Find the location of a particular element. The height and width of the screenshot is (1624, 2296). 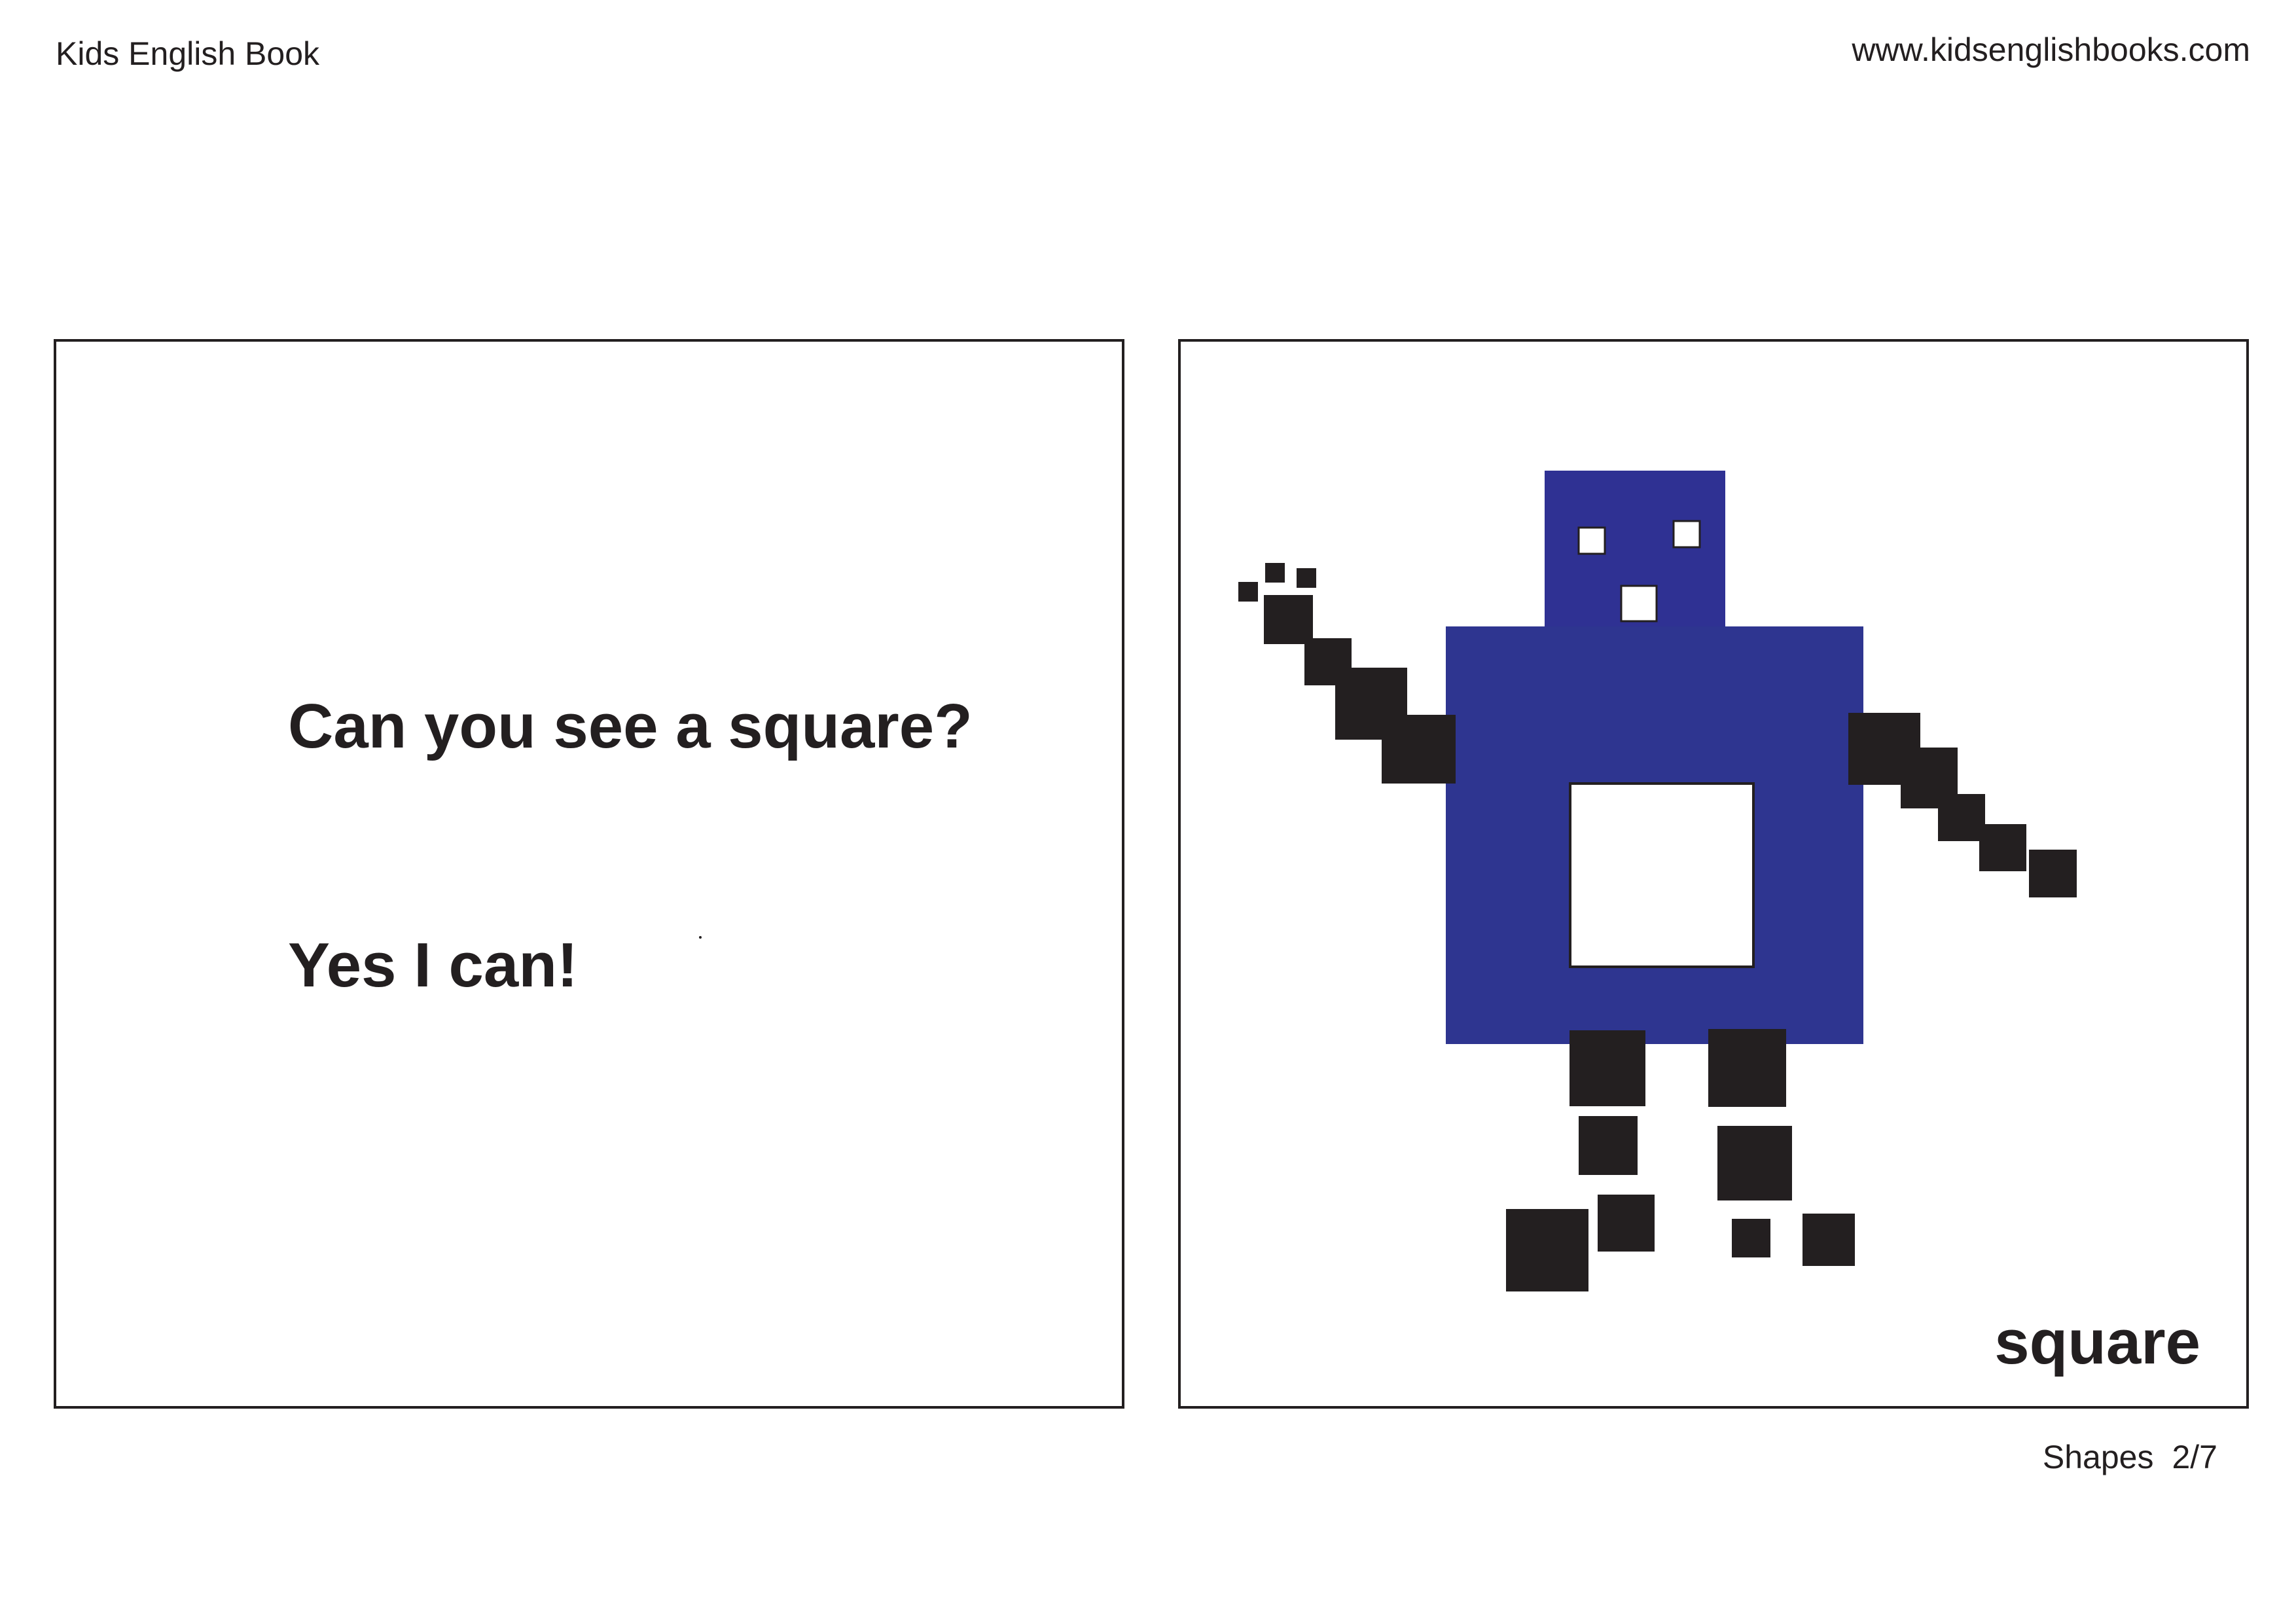

robot-left-arm is located at coordinates (1347, 673).